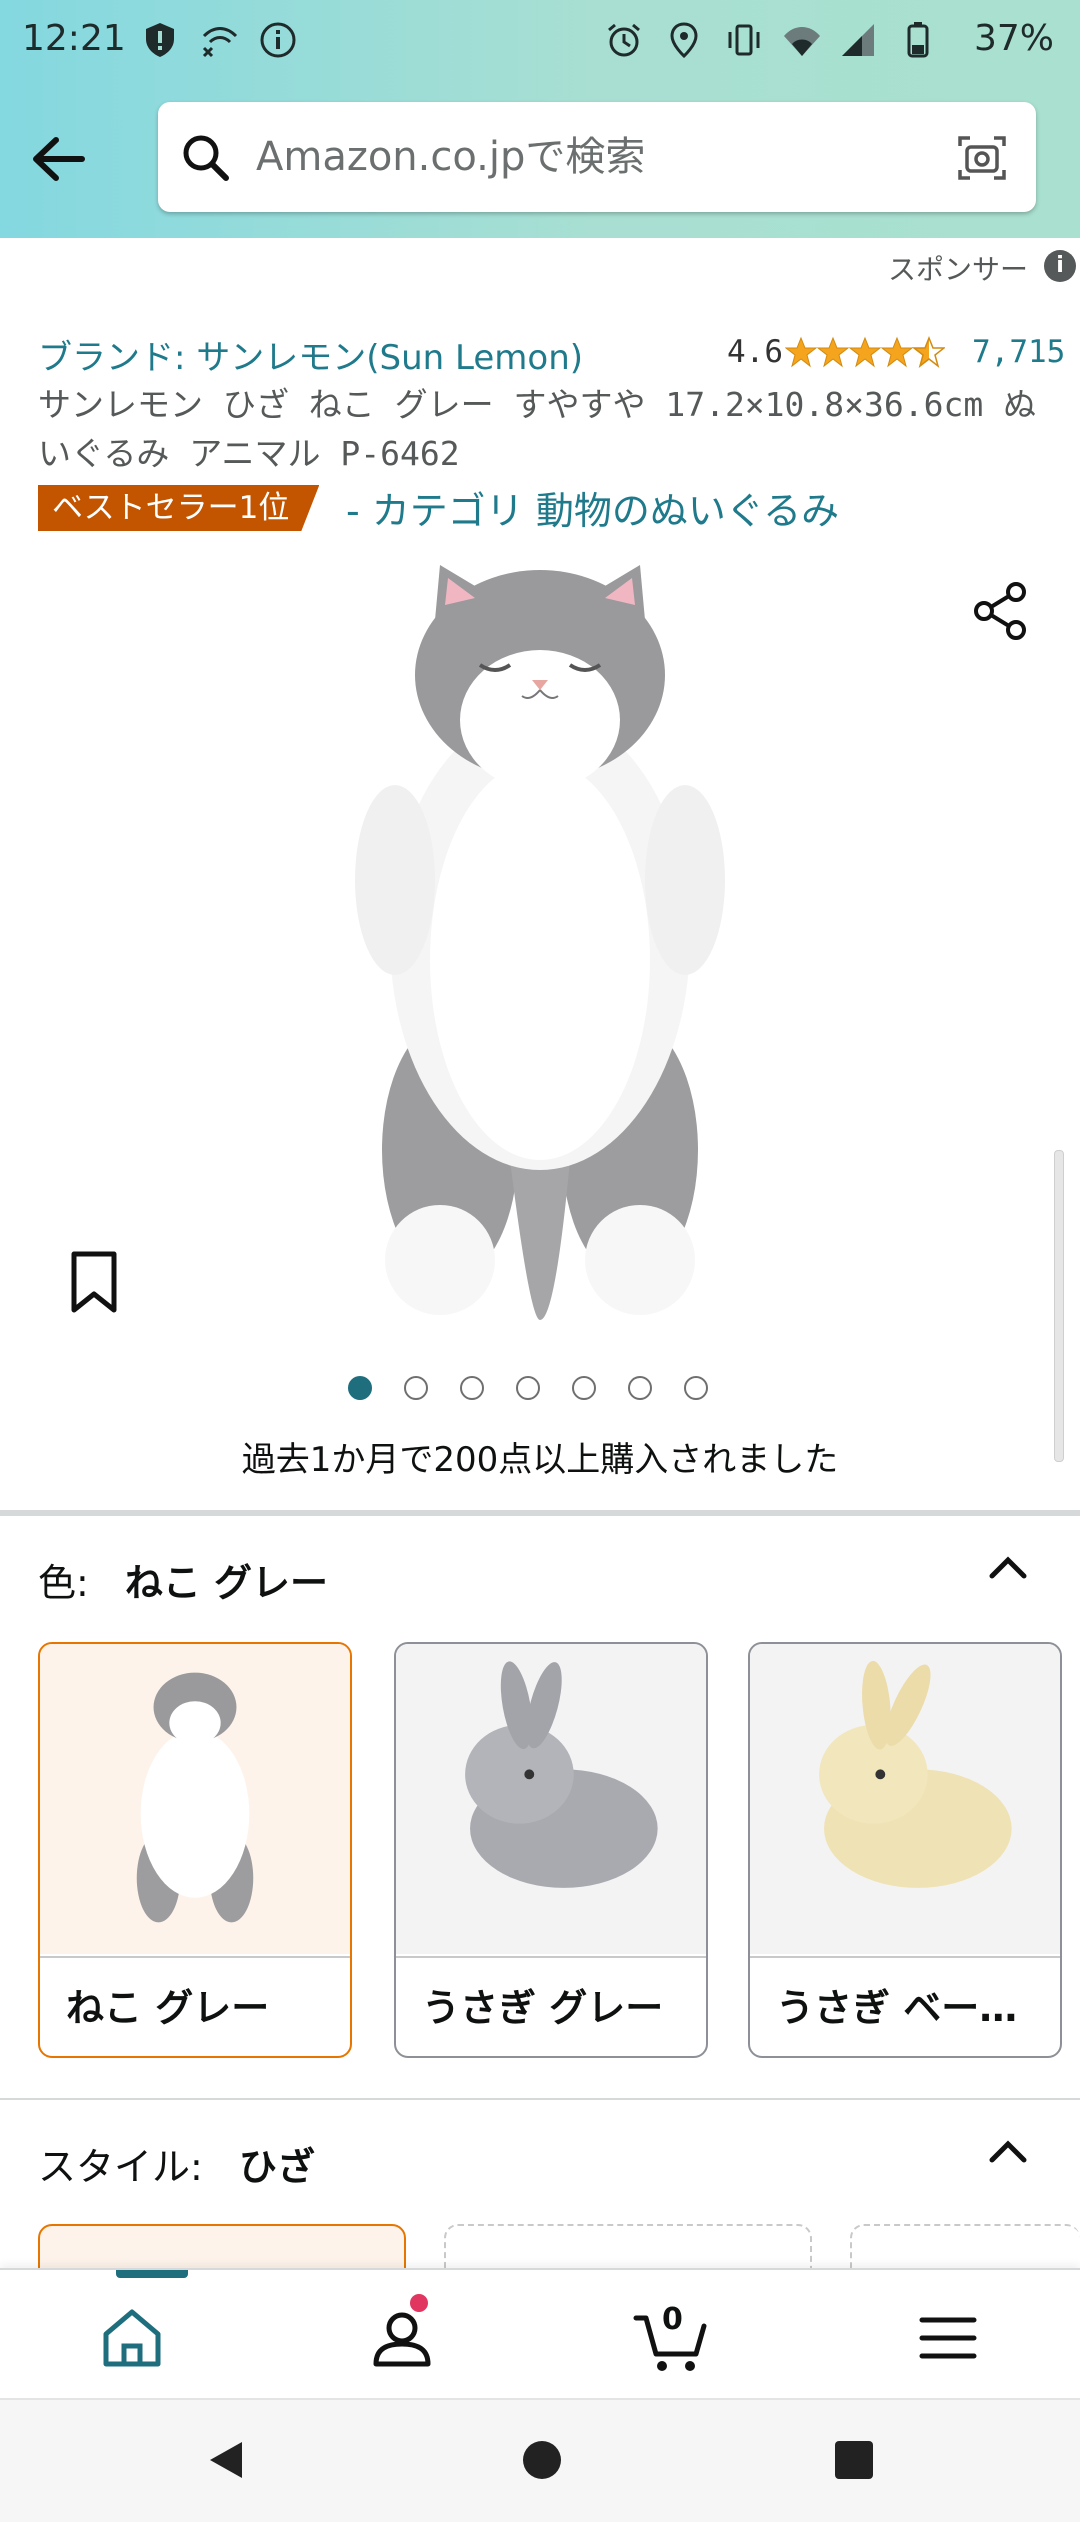  Describe the element at coordinates (858, 40) in the screenshot. I see `signal-icon` at that location.